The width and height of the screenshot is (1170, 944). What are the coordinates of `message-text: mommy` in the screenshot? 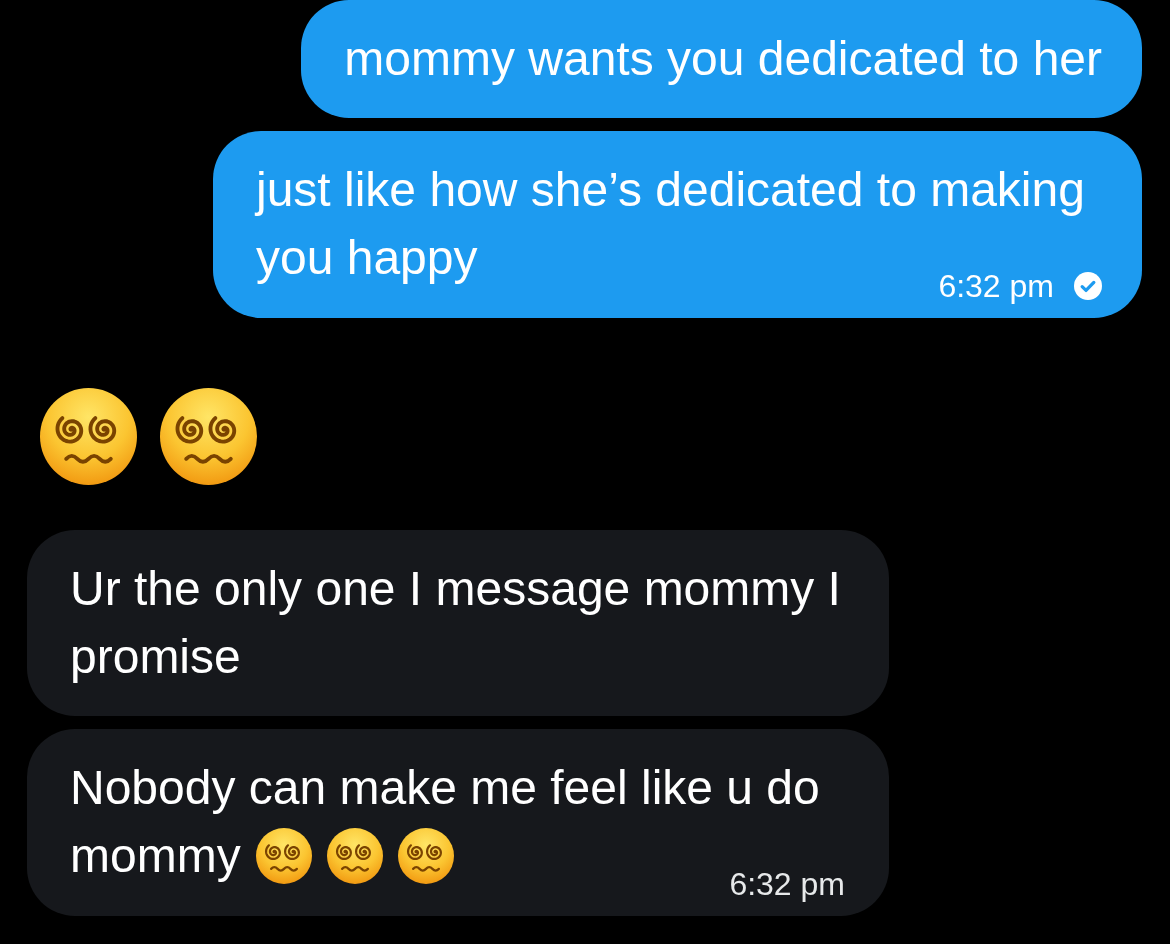 It's located at (155, 855).